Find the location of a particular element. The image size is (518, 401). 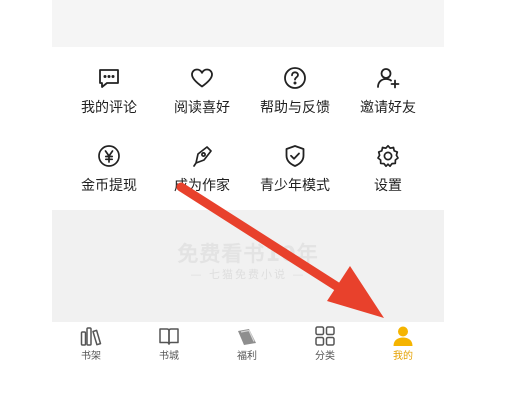

my-comments-button: 我的评论 is located at coordinates (109, 95).